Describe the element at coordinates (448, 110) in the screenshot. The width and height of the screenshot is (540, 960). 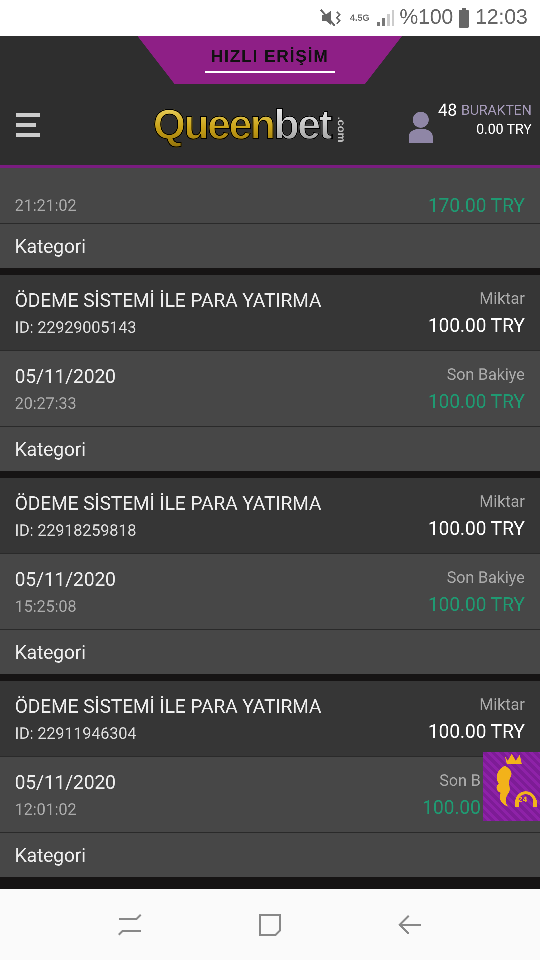
I see `user-count: 48` at that location.